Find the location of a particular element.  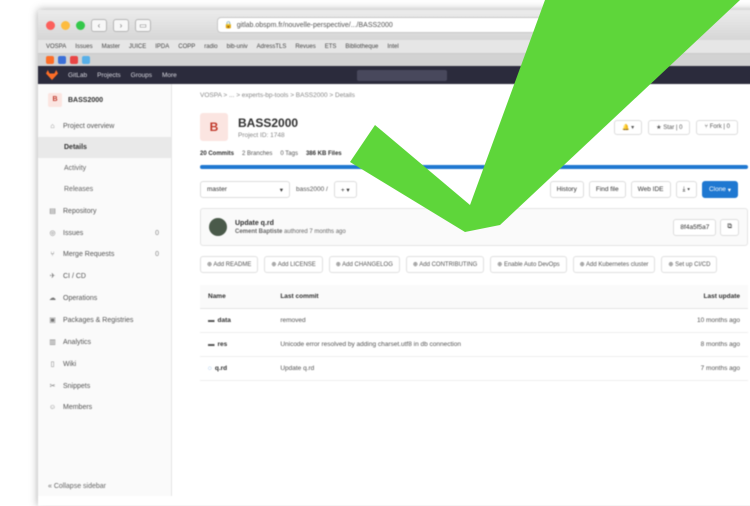

sidebar-item-operations: ☁ Operations is located at coordinates (104, 298).